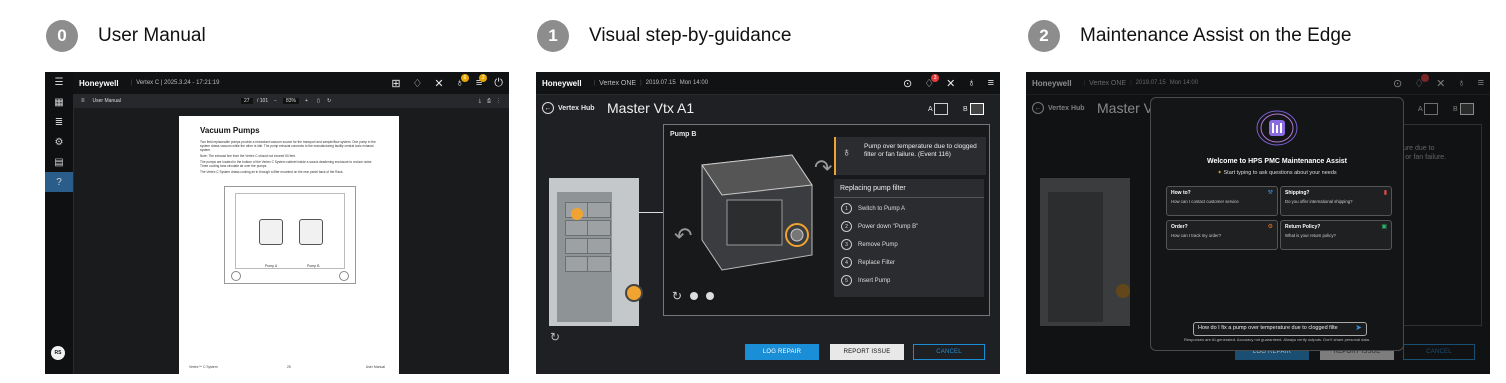 The image size is (1506, 383). What do you see at coordinates (882, 208) in the screenshot?
I see `step-label: Switch to Pump A` at bounding box center [882, 208].